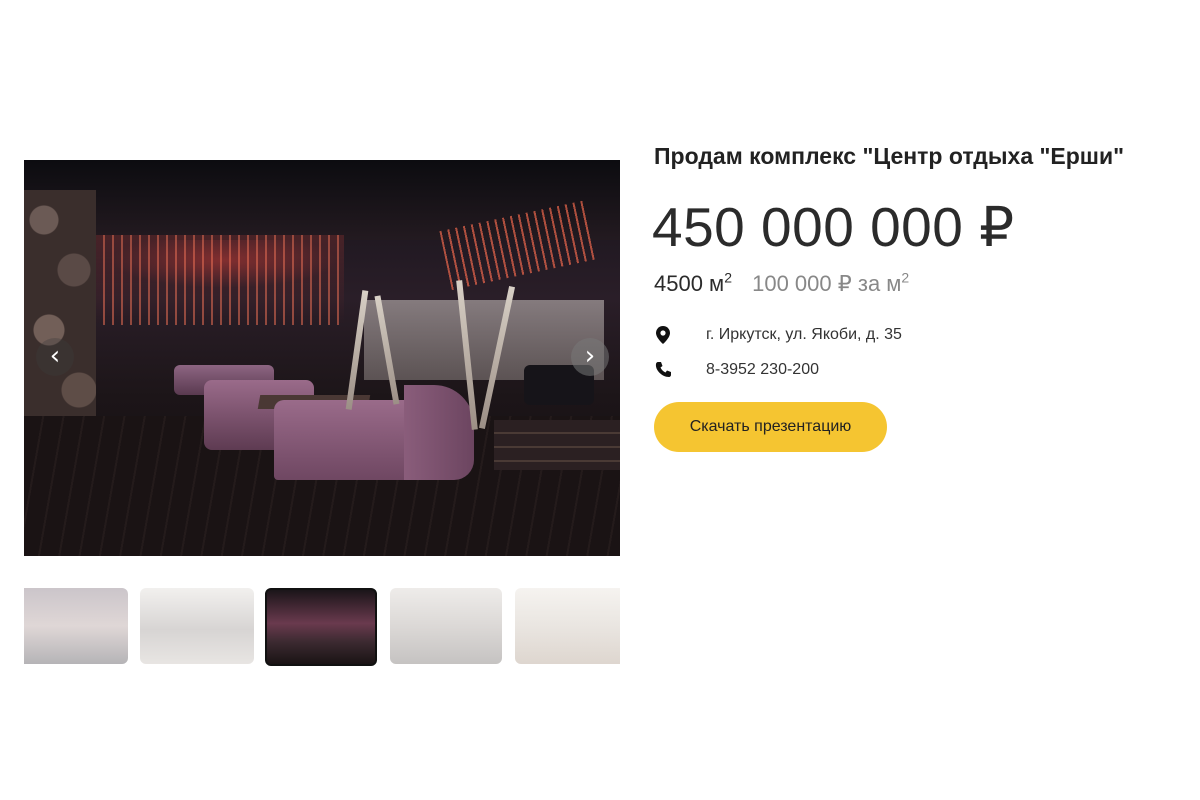  What do you see at coordinates (590, 357) in the screenshot?
I see `chevron-right-icon: ›` at bounding box center [590, 357].